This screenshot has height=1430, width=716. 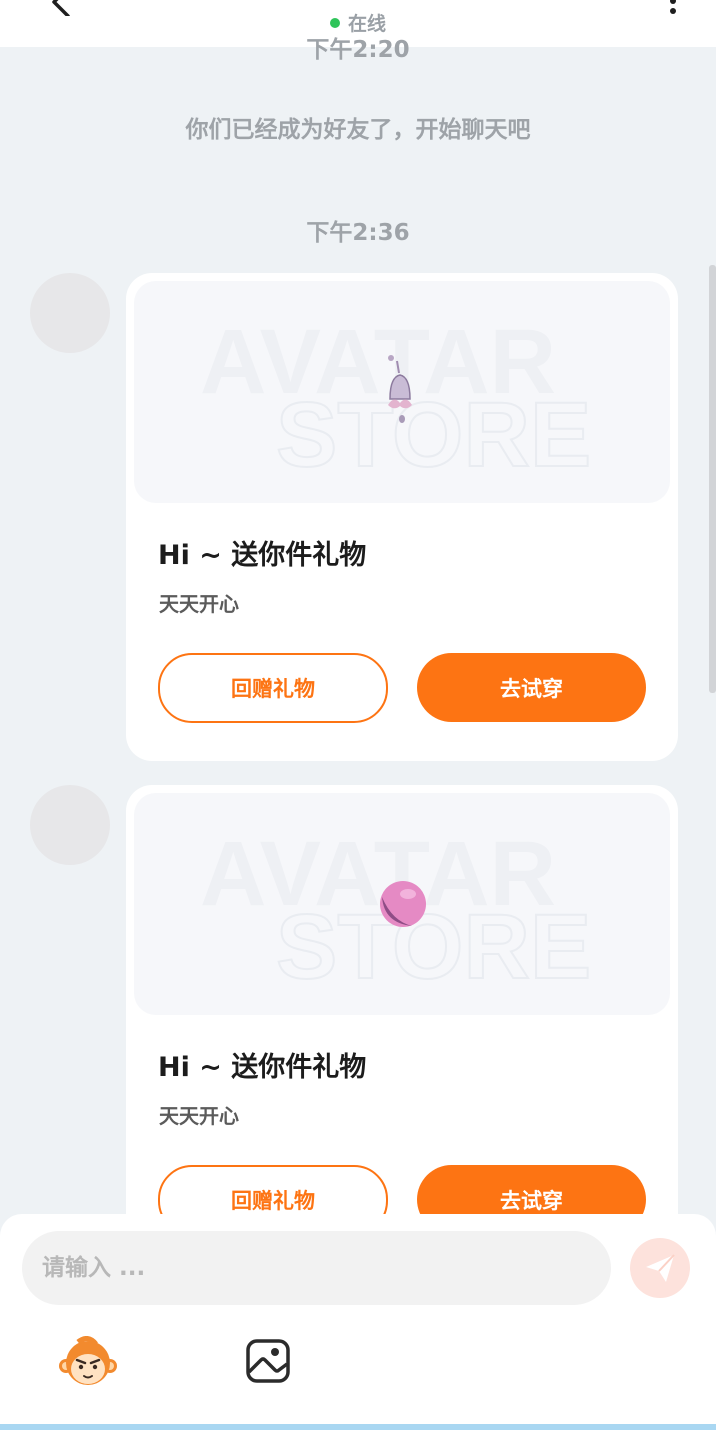 What do you see at coordinates (400, 389) in the screenshot?
I see `bell-charm-icon` at bounding box center [400, 389].